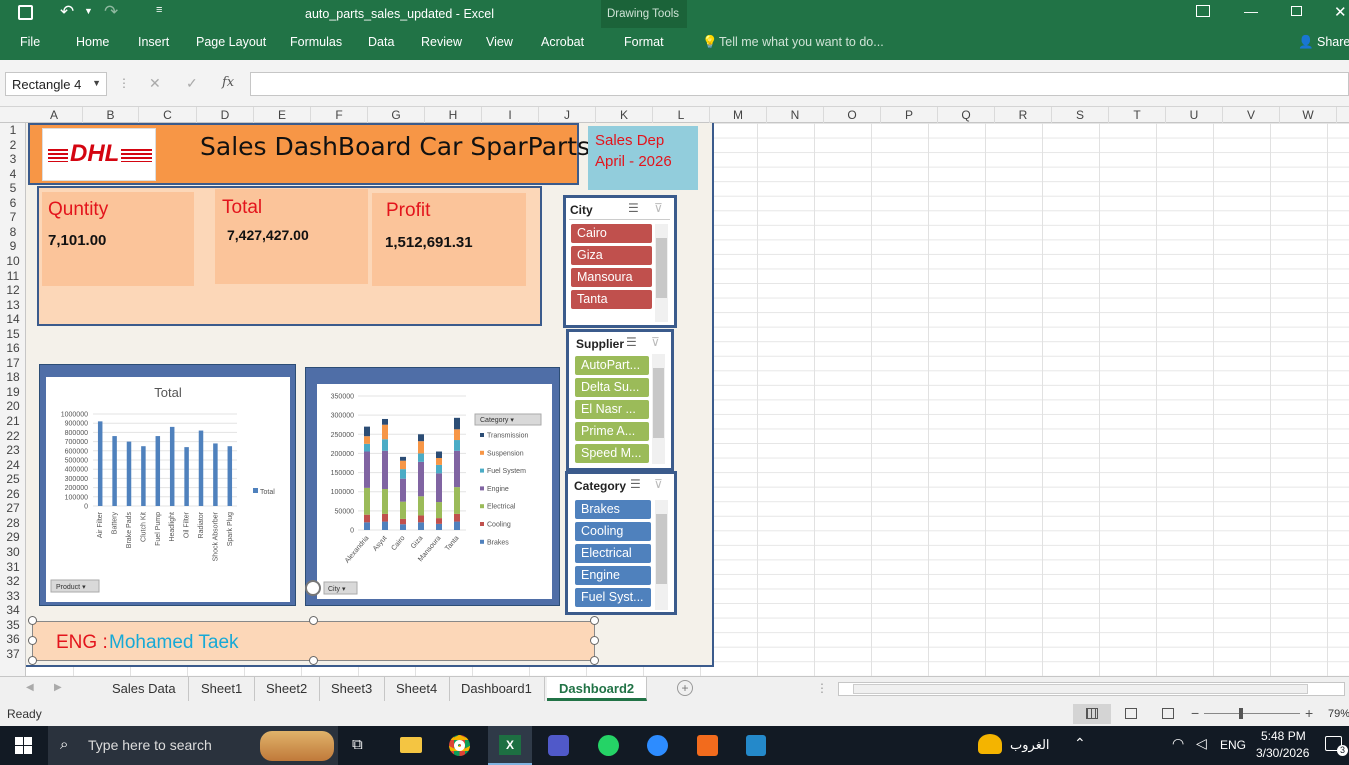 Image resolution: width=1349 pixels, height=765 pixels. Describe the element at coordinates (738, 115) in the screenshot. I see `column-header: M` at that location.